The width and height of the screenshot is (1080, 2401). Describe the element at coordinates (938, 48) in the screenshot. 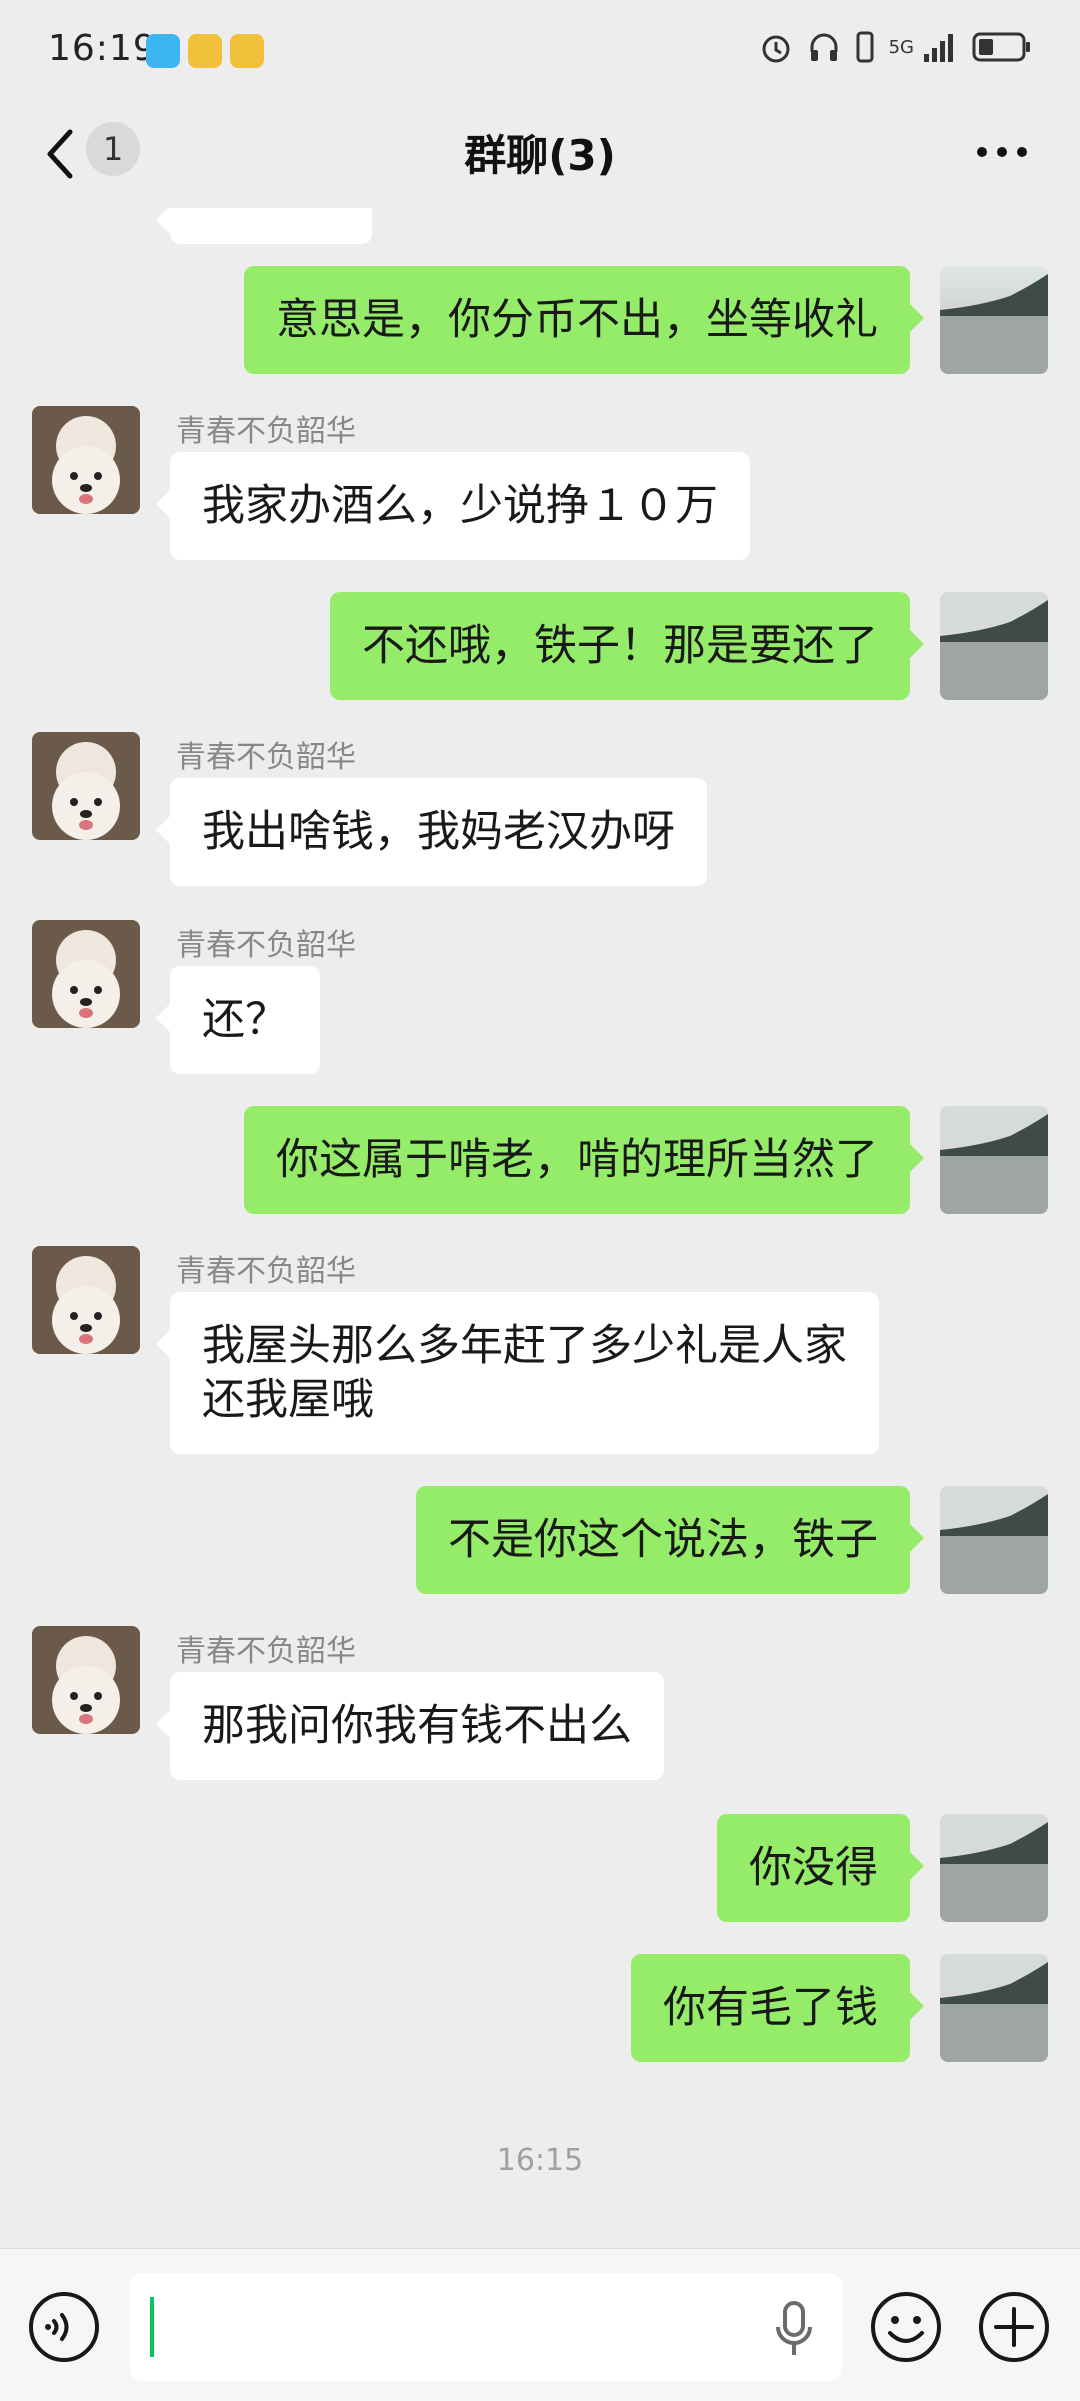

I see `signal-icon` at that location.